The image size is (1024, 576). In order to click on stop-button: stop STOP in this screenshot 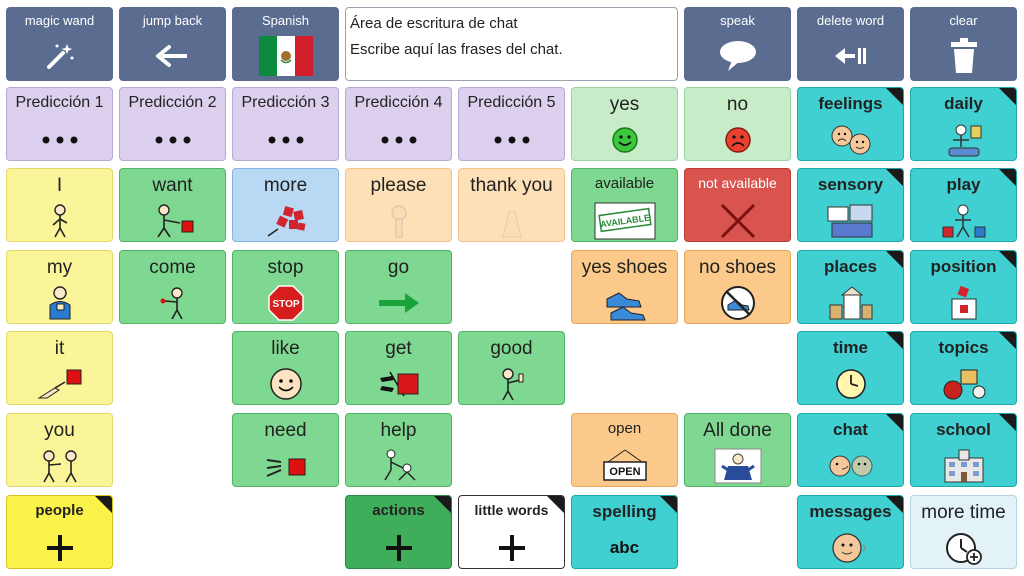, I will do `click(285, 287)`.